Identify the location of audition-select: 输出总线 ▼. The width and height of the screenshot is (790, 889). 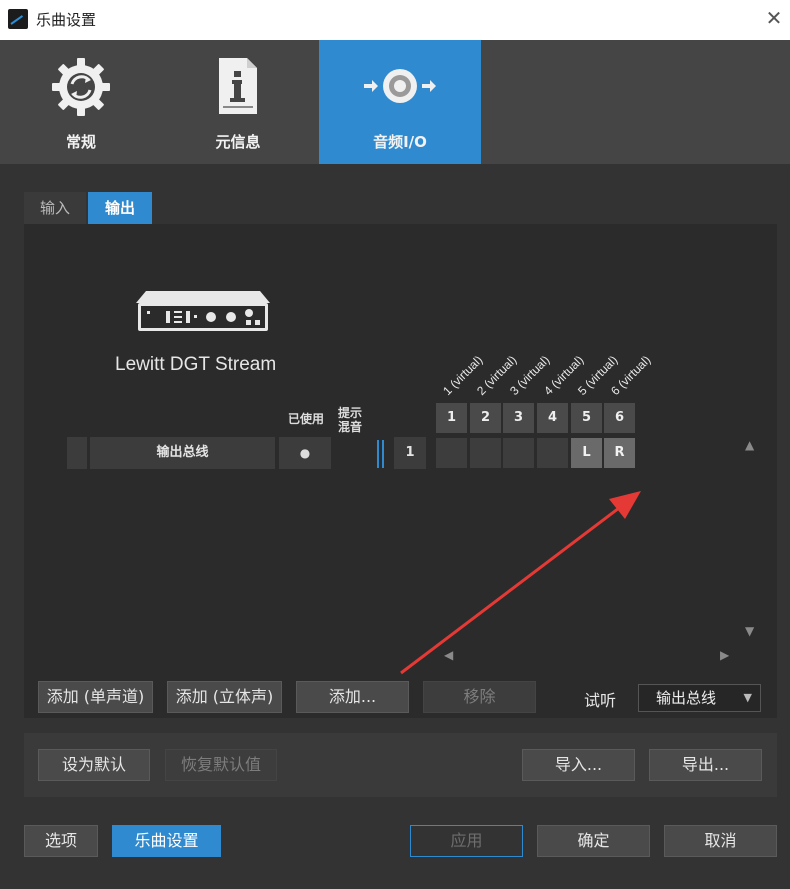
(699, 698).